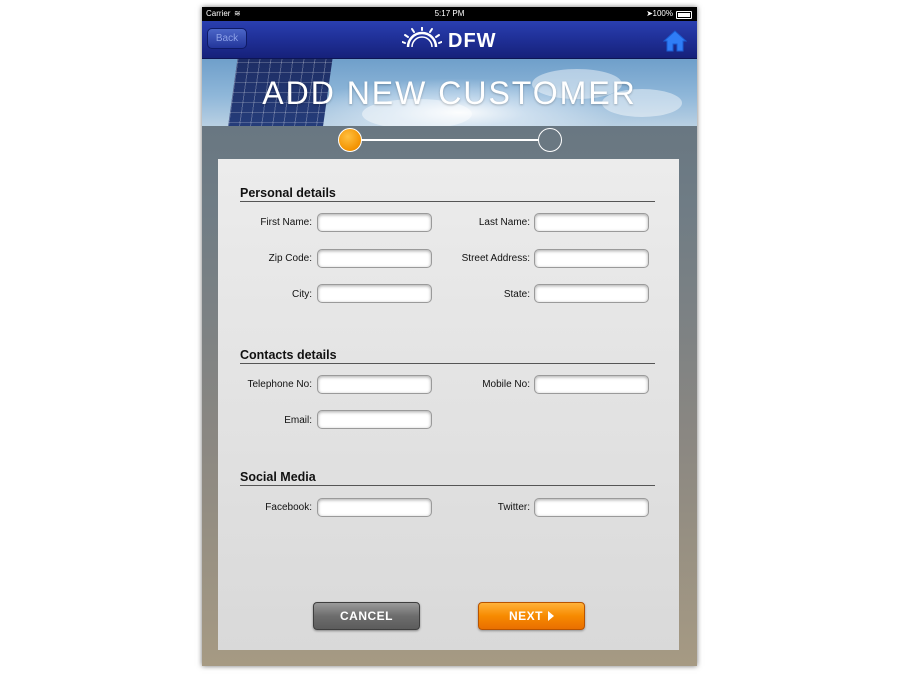 This screenshot has height=675, width=900. I want to click on telephone-label: Telephone No:, so click(280, 384).